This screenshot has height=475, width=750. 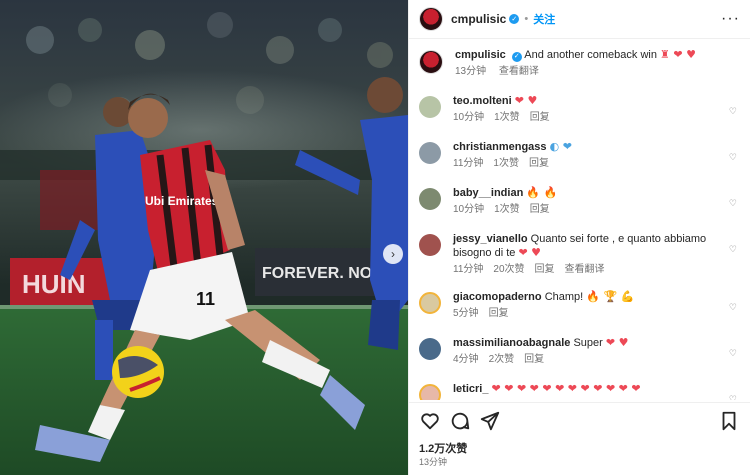 I want to click on comment-item: christianmengass ◐ ❤ 11分钟 1次赞 回复 ♡, so click(x=579, y=155).